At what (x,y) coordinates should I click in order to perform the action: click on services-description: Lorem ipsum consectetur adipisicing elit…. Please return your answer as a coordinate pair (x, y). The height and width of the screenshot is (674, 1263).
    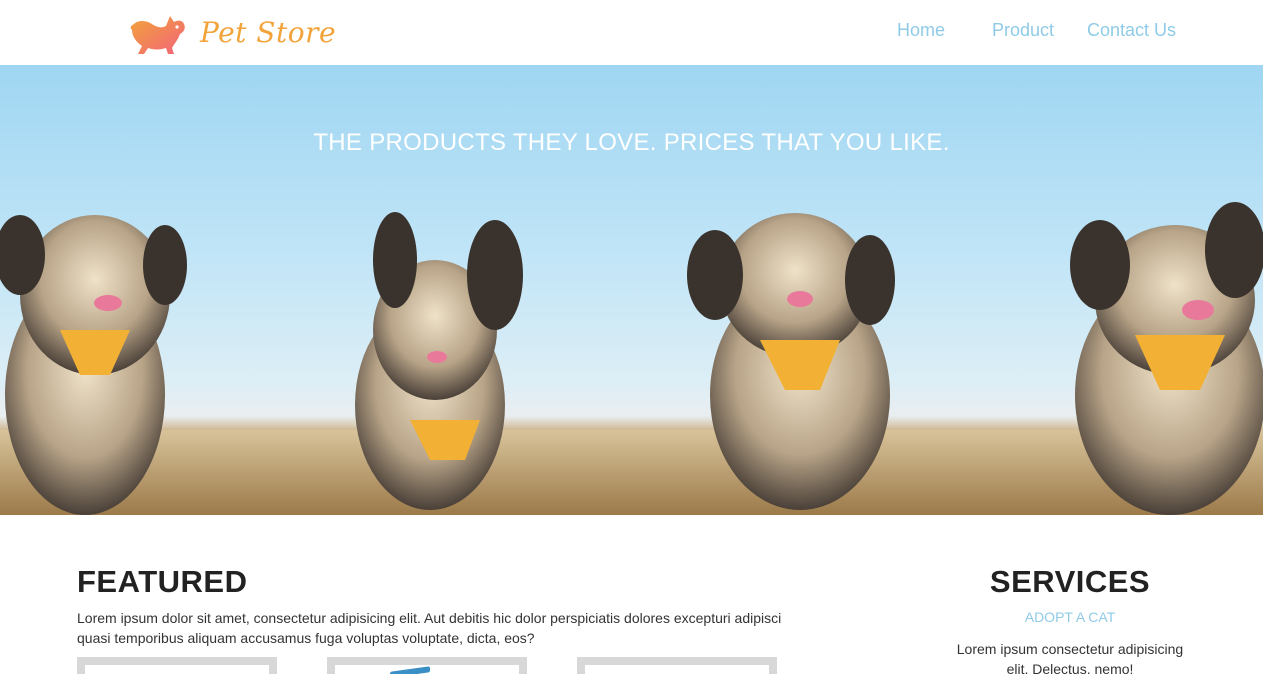
    Looking at the image, I should click on (1070, 657).